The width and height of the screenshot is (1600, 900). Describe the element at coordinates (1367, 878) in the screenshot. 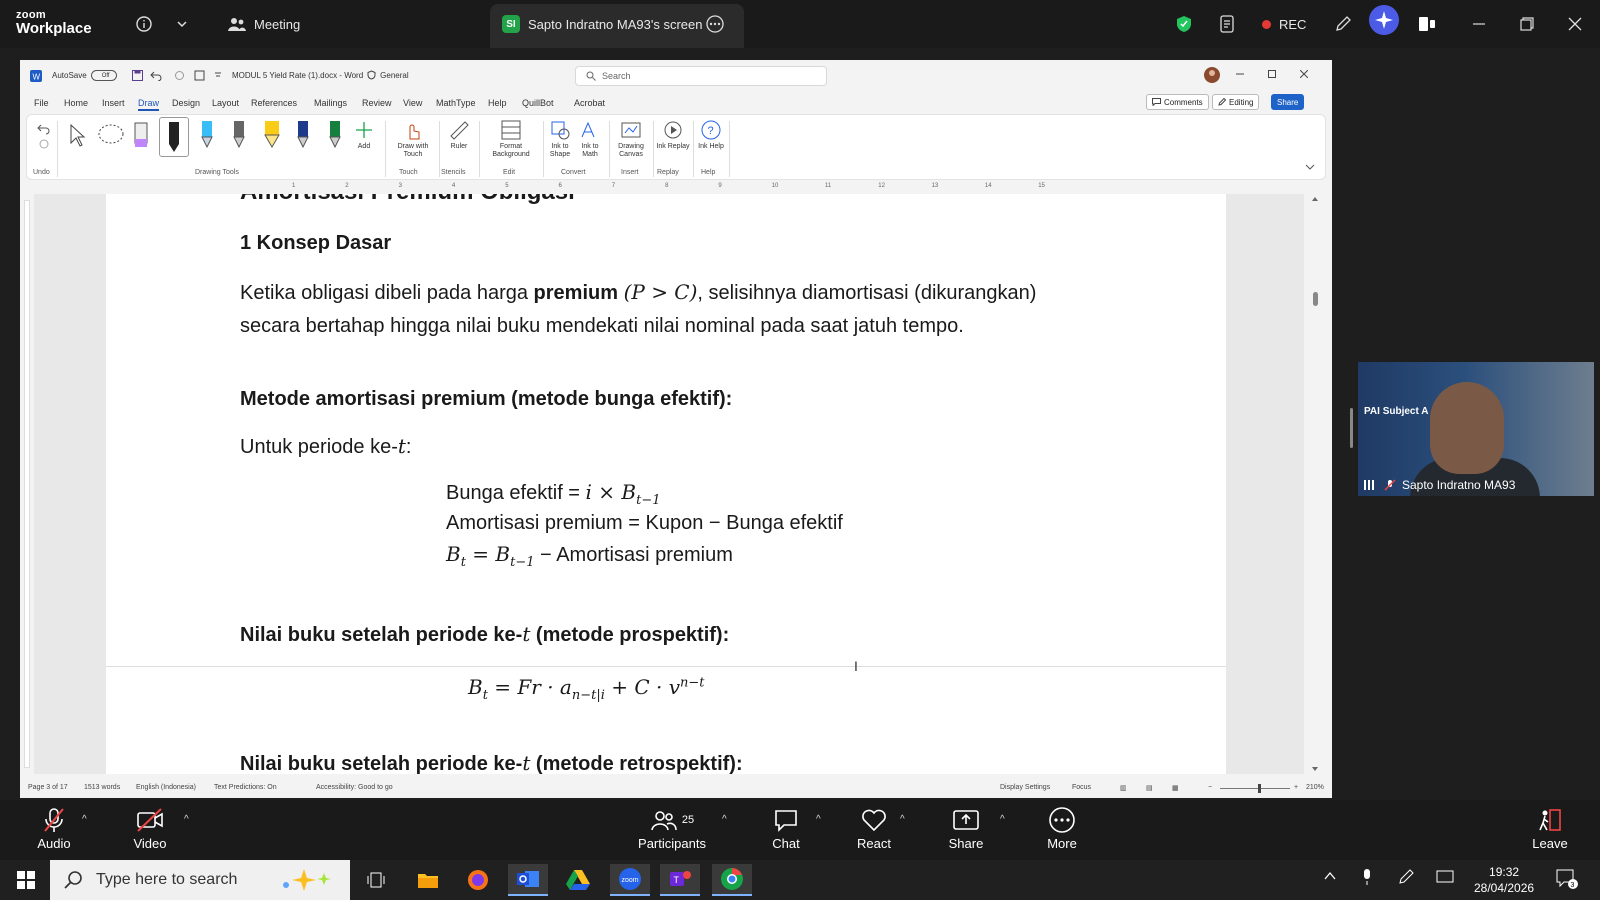

I see `tray-microphone-icon` at that location.